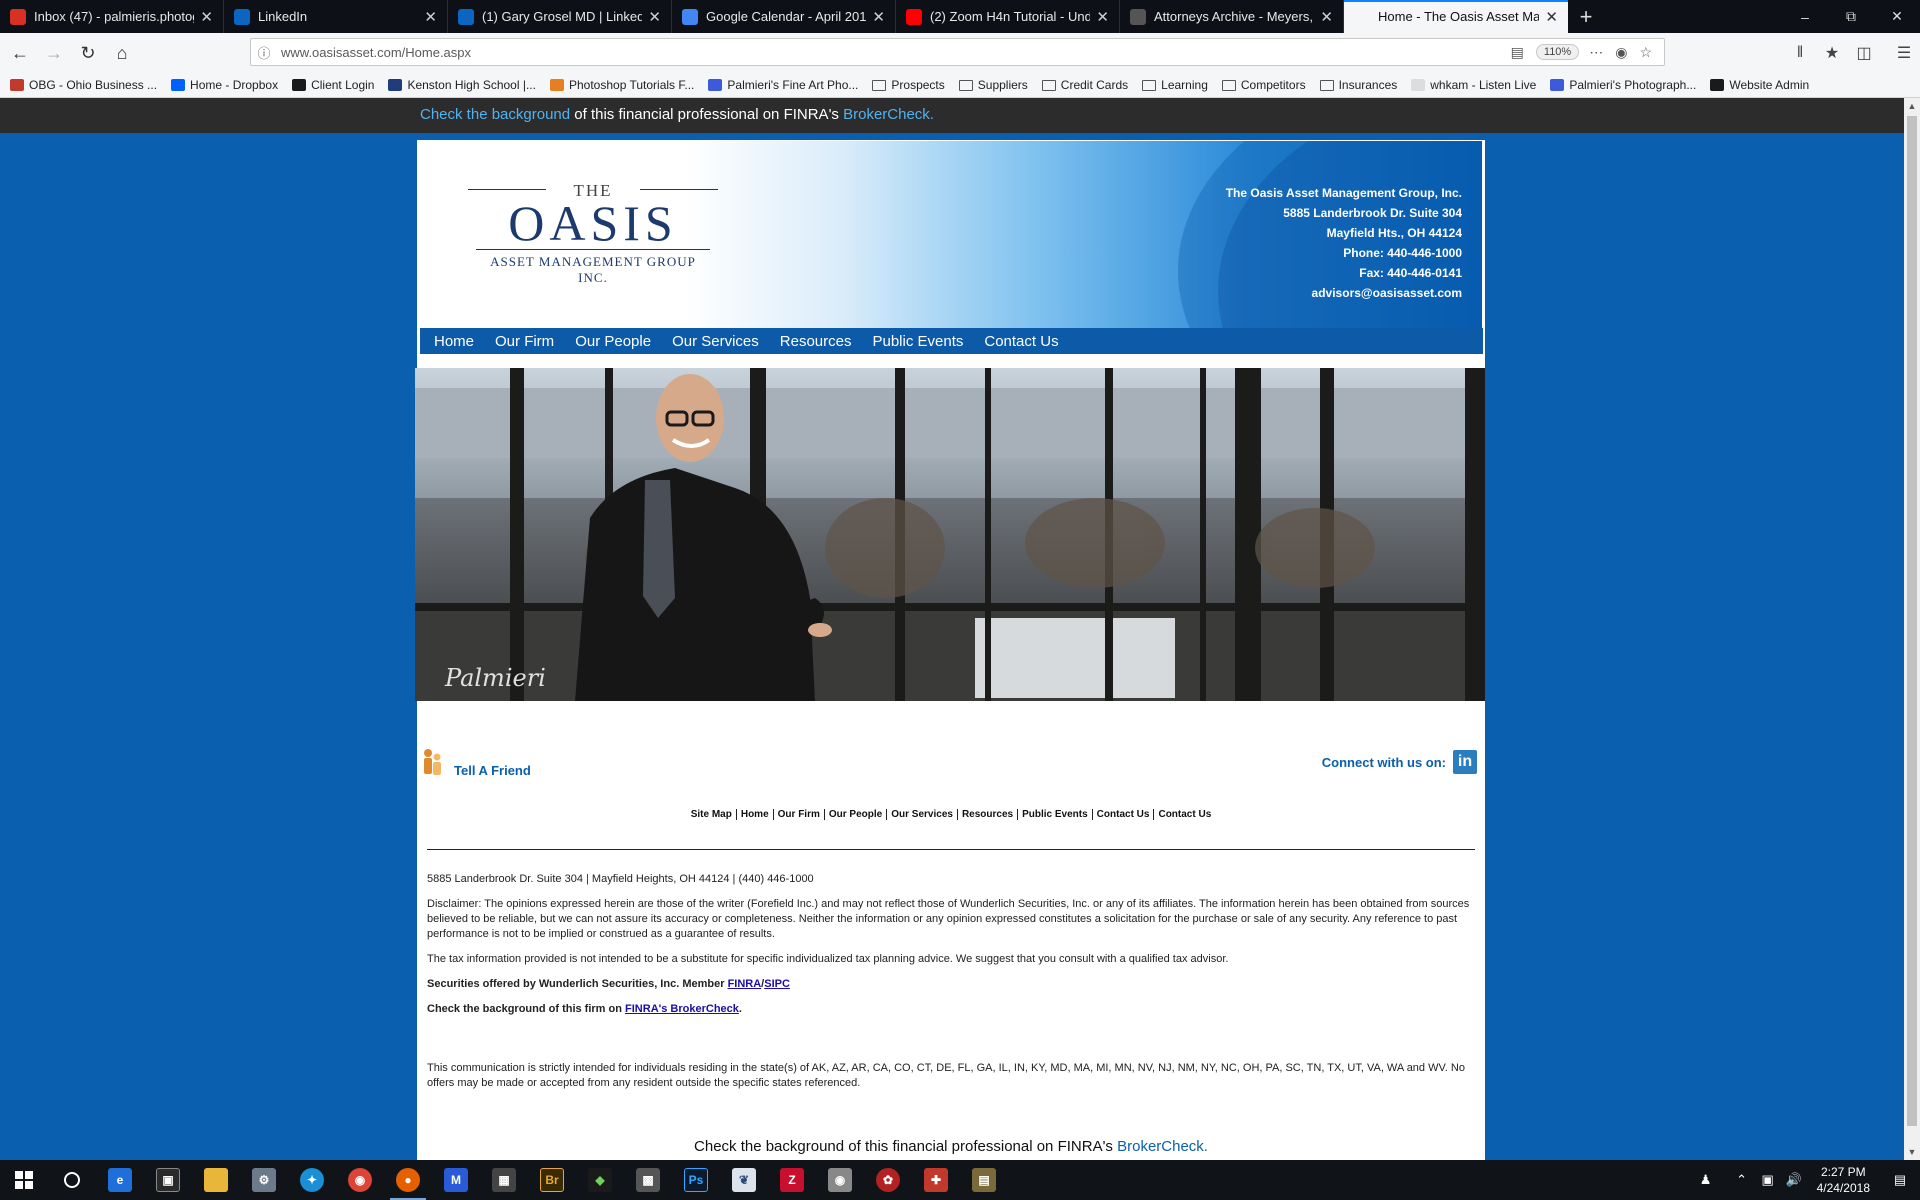 This screenshot has height=1200, width=1920. What do you see at coordinates (777, 984) in the screenshot?
I see `sipc-link: SIPC` at bounding box center [777, 984].